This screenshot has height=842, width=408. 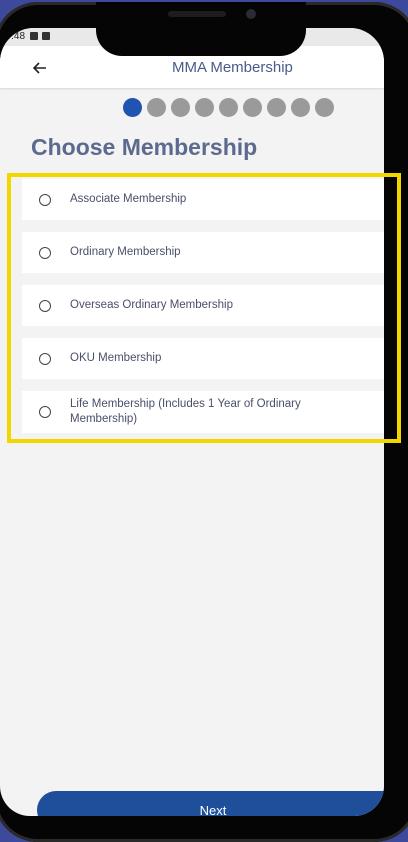 What do you see at coordinates (203, 199) in the screenshot?
I see `option-associate-membership: Associate Membership` at bounding box center [203, 199].